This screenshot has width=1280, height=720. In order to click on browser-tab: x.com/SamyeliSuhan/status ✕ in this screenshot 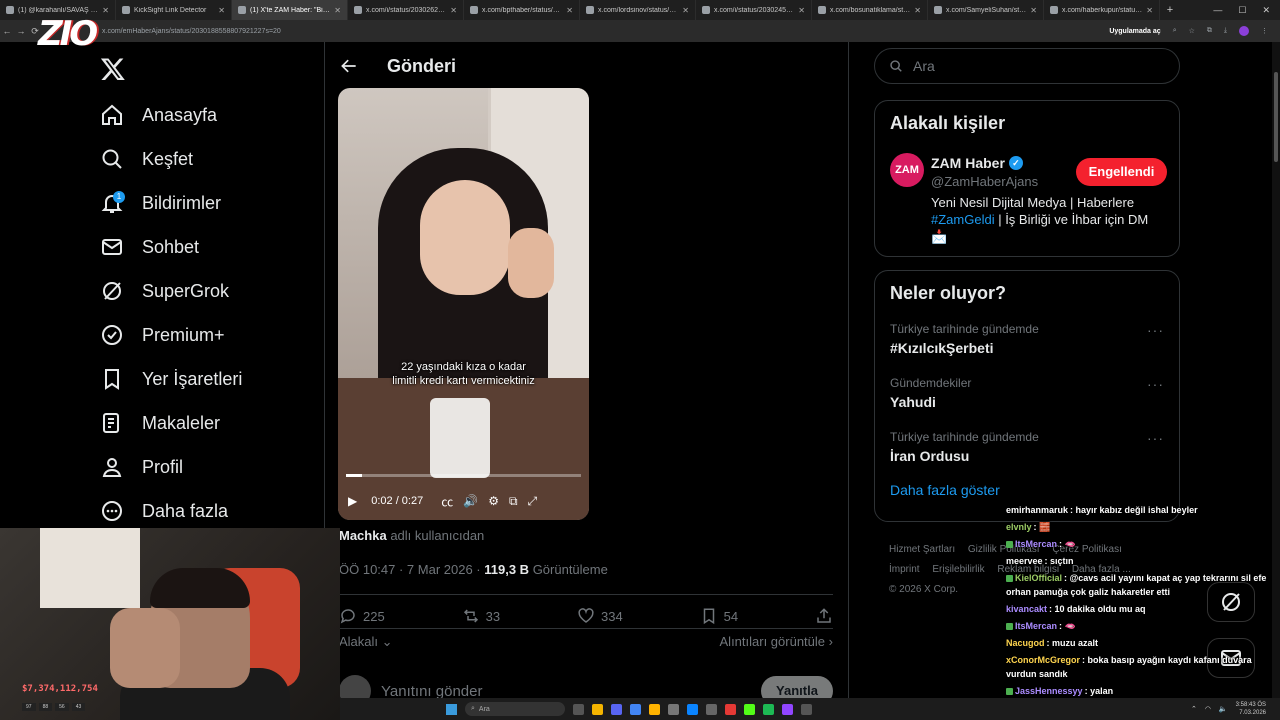, I will do `click(986, 10)`.